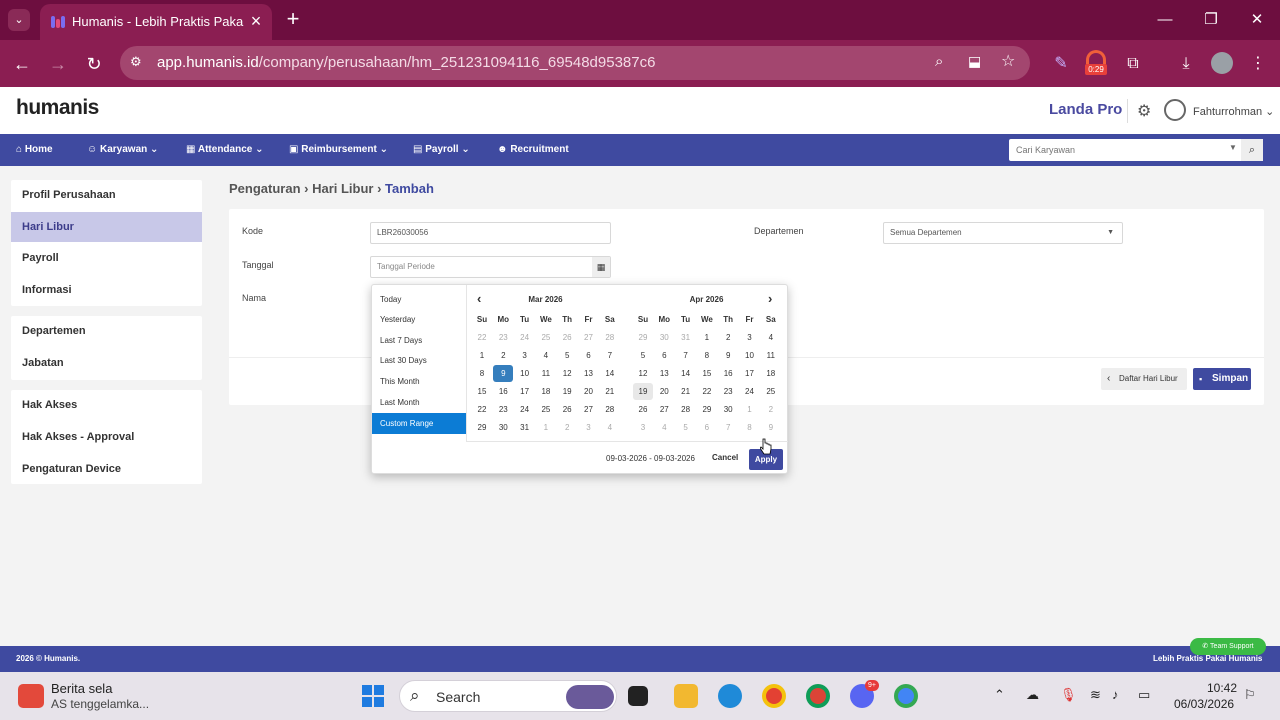 This screenshot has width=1280, height=720. I want to click on edge-icon, so click(730, 696).